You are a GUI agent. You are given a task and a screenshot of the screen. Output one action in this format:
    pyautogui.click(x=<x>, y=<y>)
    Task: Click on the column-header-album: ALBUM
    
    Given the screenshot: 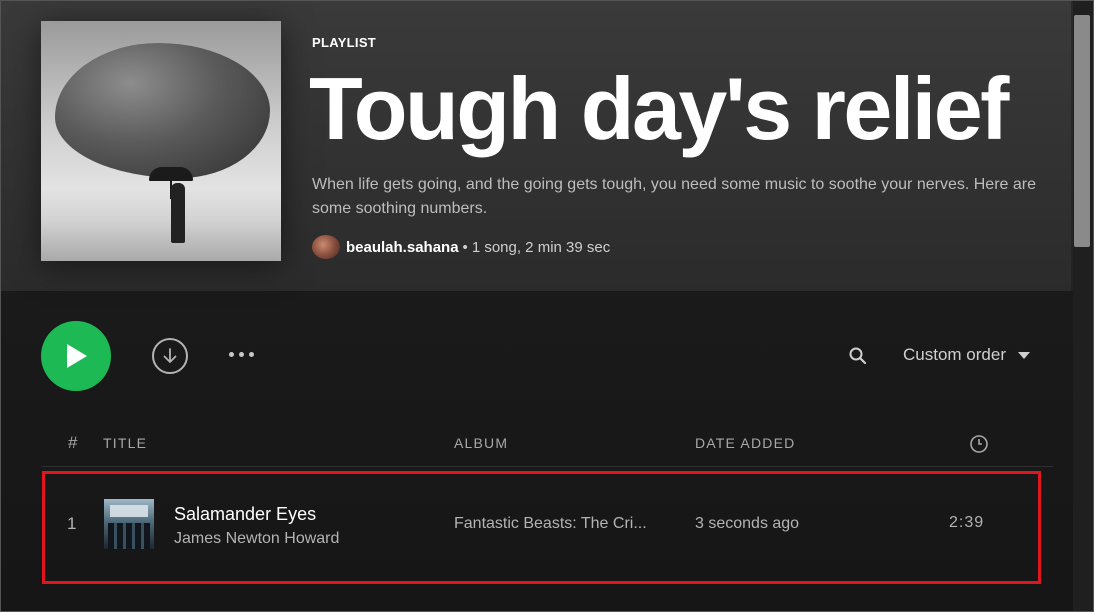 What is the action you would take?
    pyautogui.click(x=481, y=443)
    